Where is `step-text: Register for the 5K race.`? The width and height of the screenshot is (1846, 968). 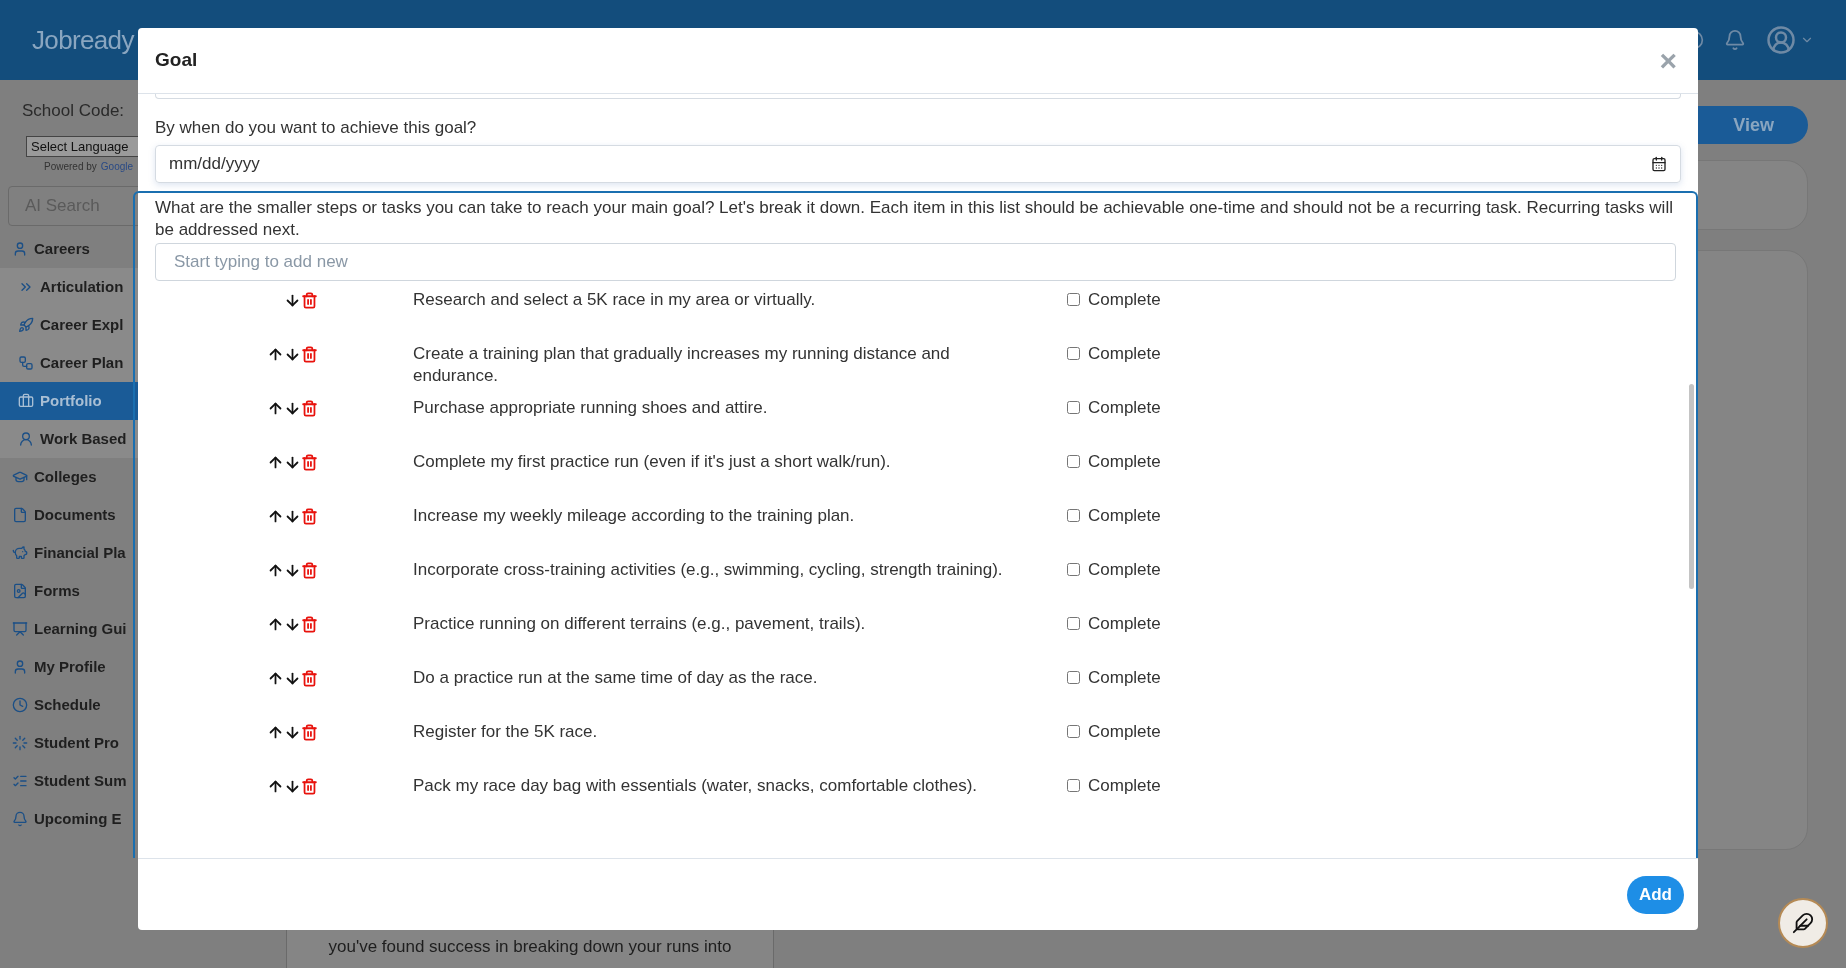 step-text: Register for the 5K race. is located at coordinates (506, 731).